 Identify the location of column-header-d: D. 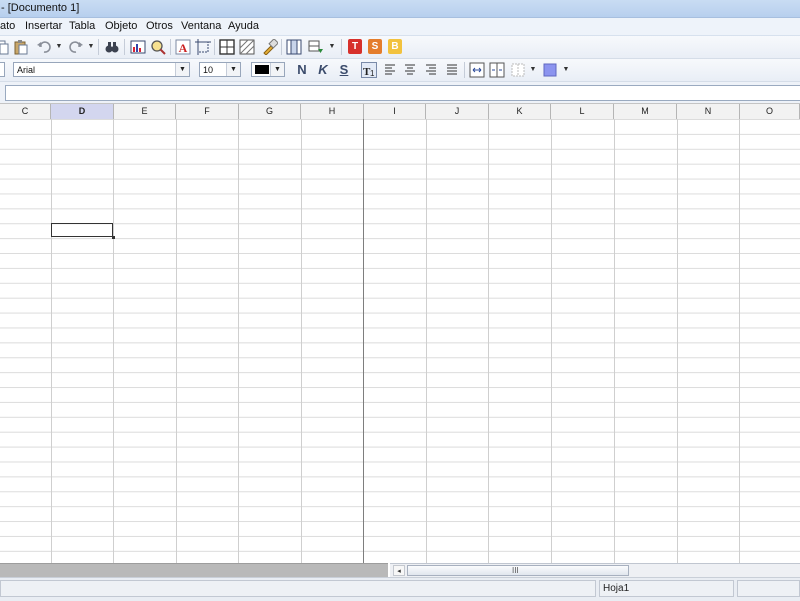
(82, 111).